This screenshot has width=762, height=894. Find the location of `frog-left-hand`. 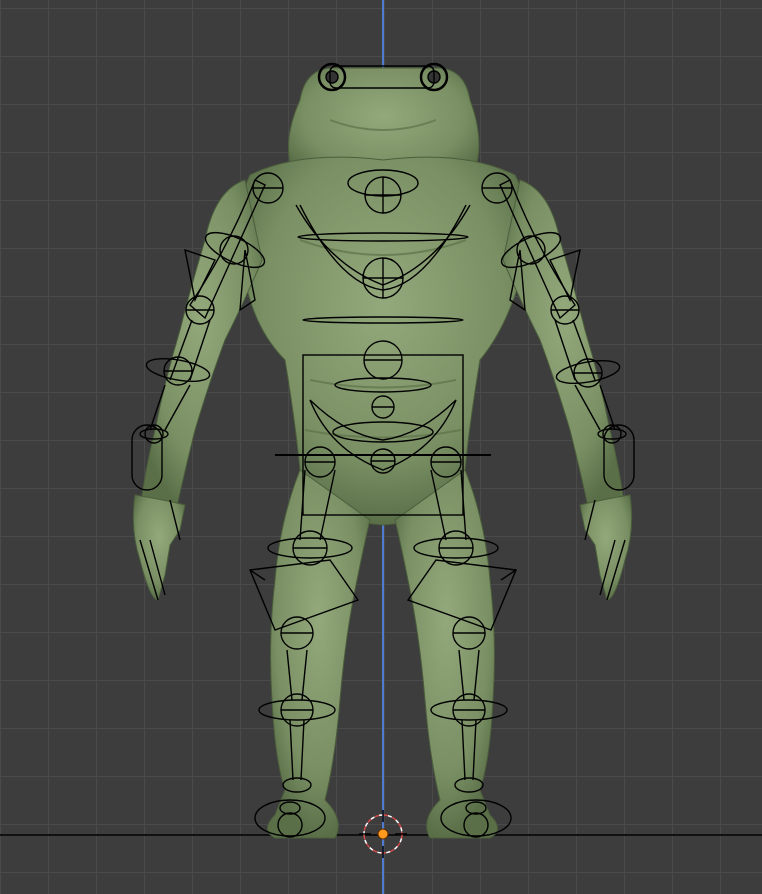

frog-left-hand is located at coordinates (159, 547).